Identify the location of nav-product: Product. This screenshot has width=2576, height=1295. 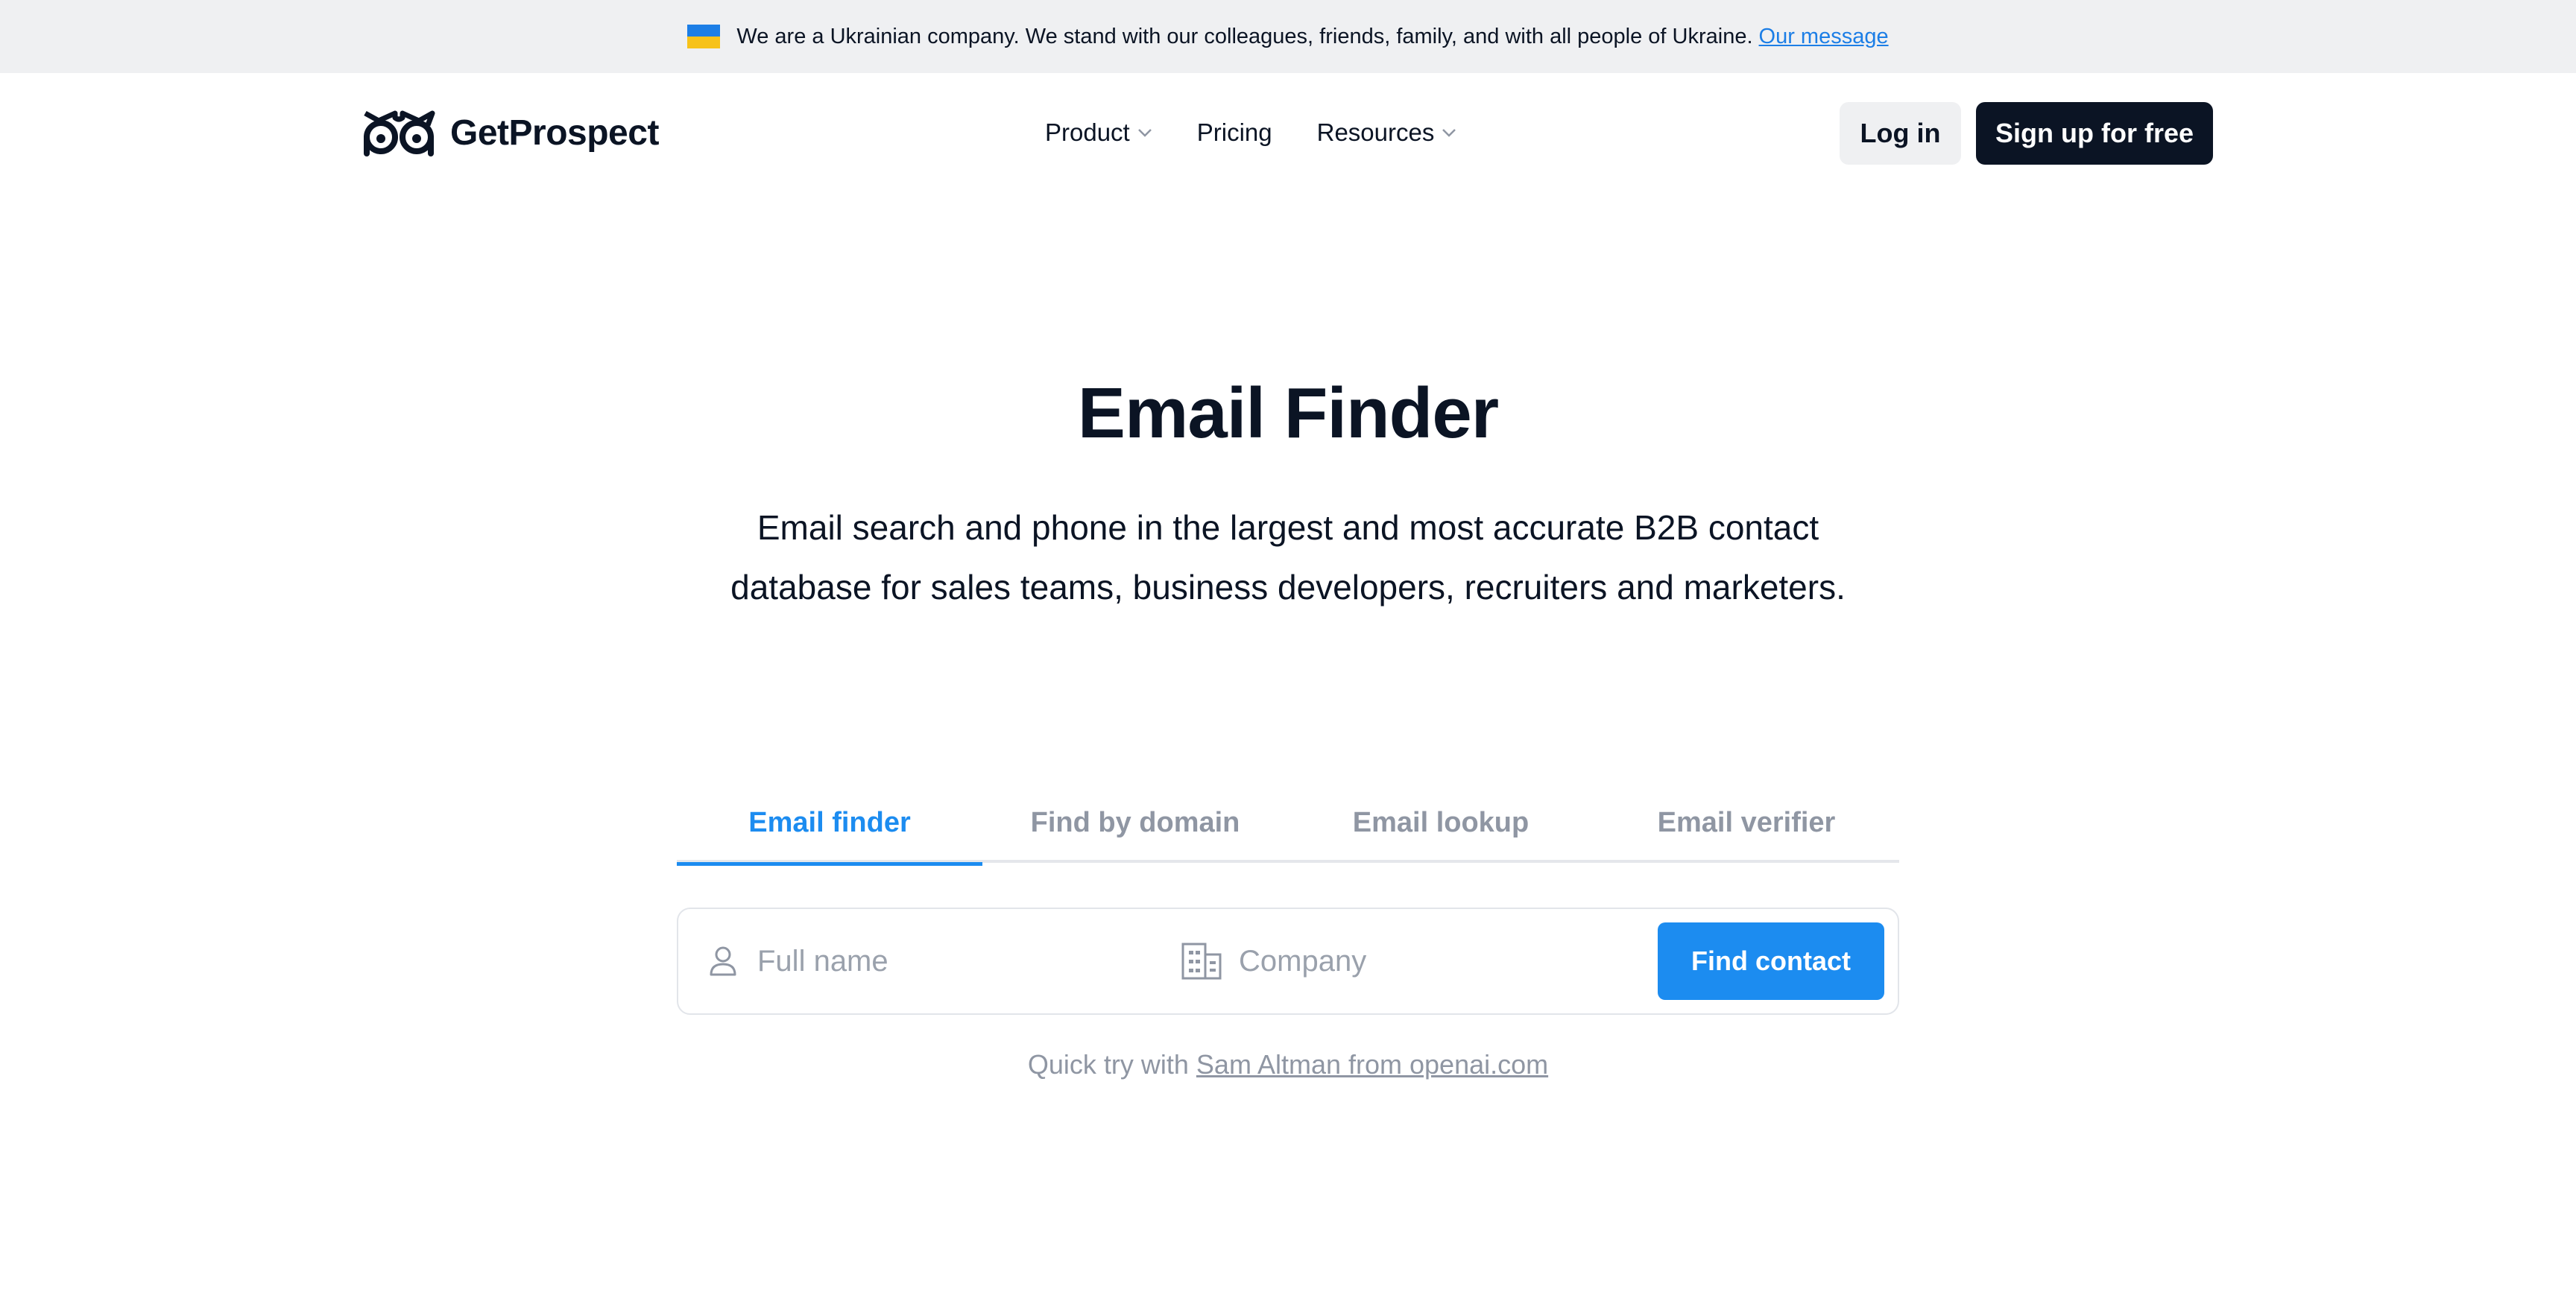
(1098, 132).